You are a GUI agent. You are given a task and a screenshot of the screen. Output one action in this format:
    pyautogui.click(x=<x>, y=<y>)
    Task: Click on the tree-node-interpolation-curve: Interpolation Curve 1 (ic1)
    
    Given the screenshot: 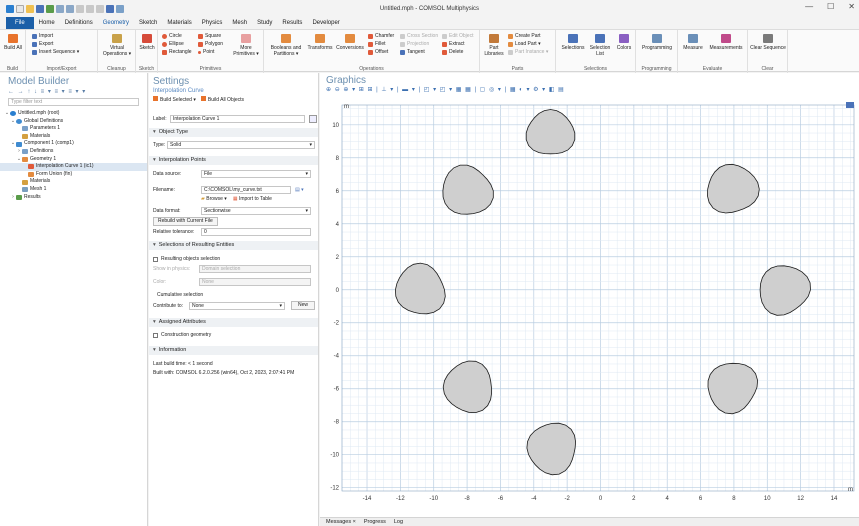 What is the action you would take?
    pyautogui.click(x=73, y=167)
    